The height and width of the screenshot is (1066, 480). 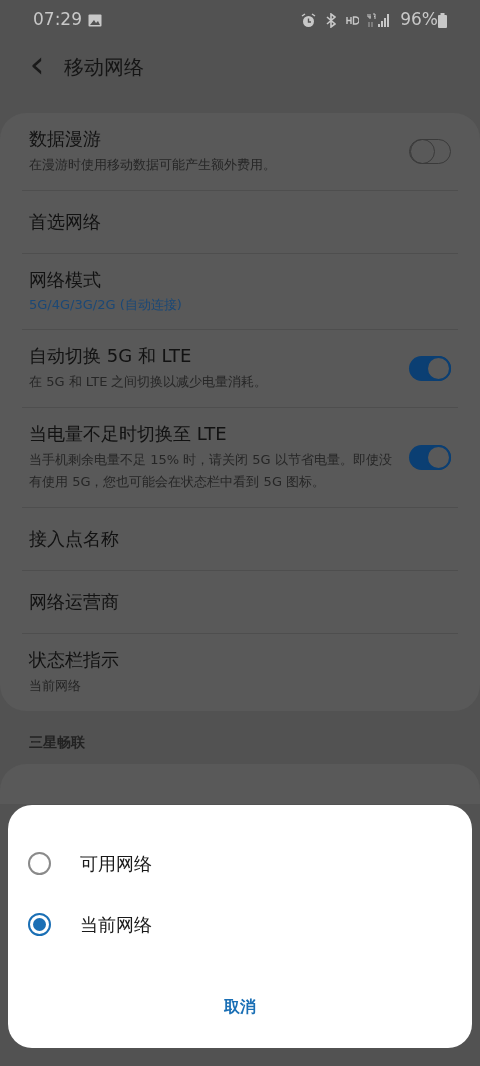 I want to click on setting-title: 网络模式, so click(x=65, y=280).